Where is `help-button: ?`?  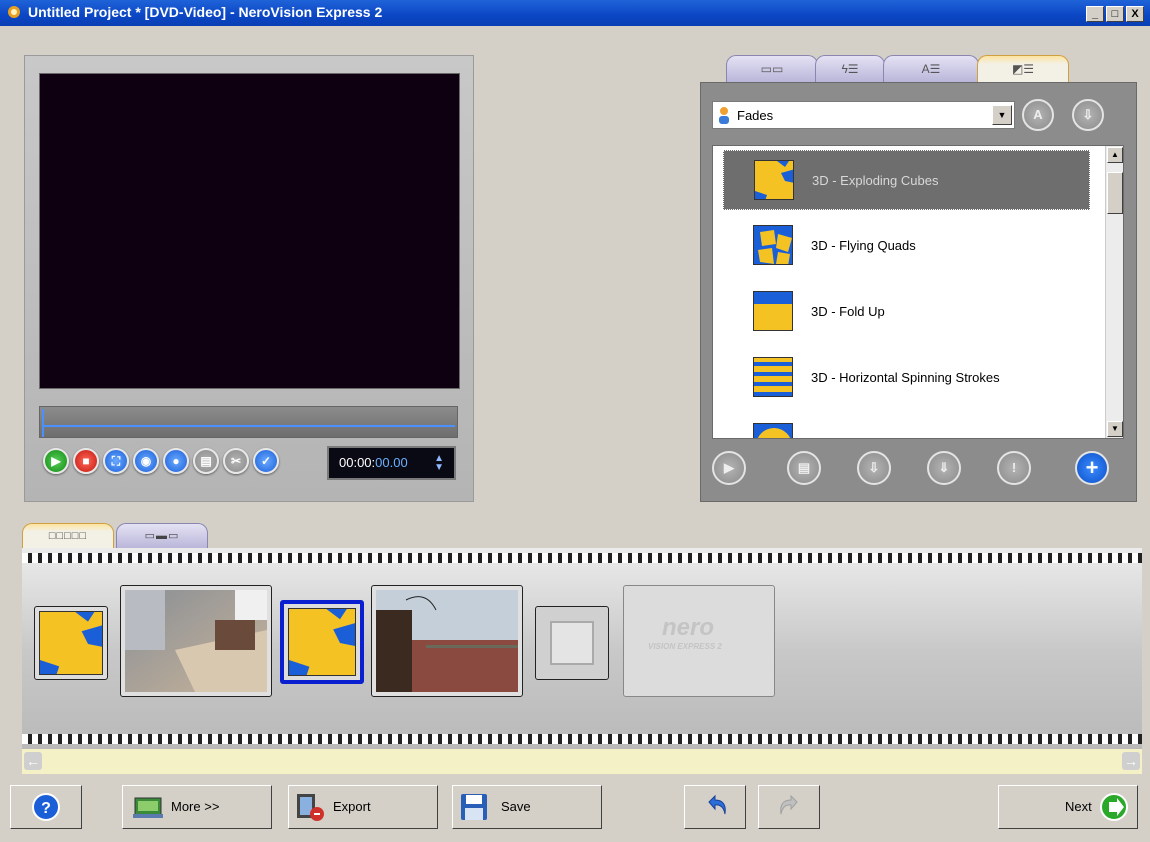 help-button: ? is located at coordinates (46, 807).